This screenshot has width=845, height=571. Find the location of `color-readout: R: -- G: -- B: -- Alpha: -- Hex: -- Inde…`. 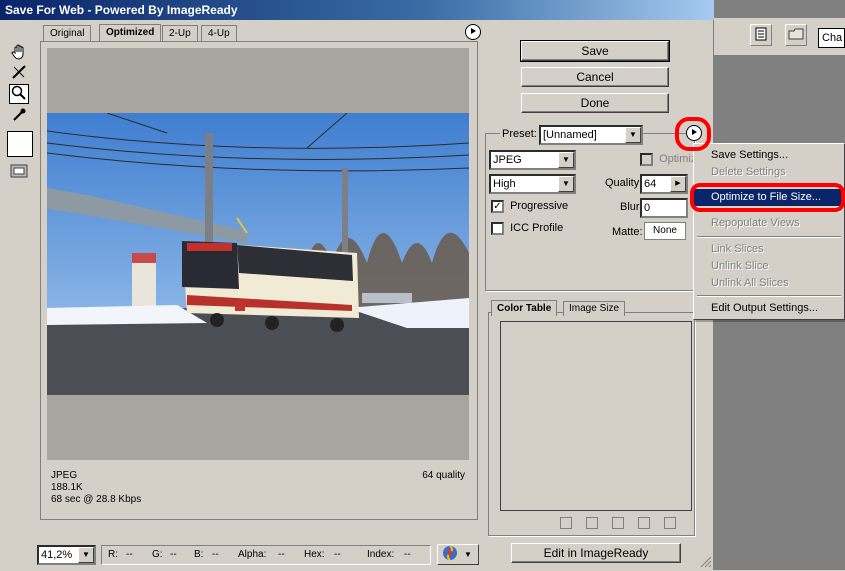

color-readout: R: -- G: -- B: -- Alpha: -- Hex: -- Inde… is located at coordinates (266, 555).